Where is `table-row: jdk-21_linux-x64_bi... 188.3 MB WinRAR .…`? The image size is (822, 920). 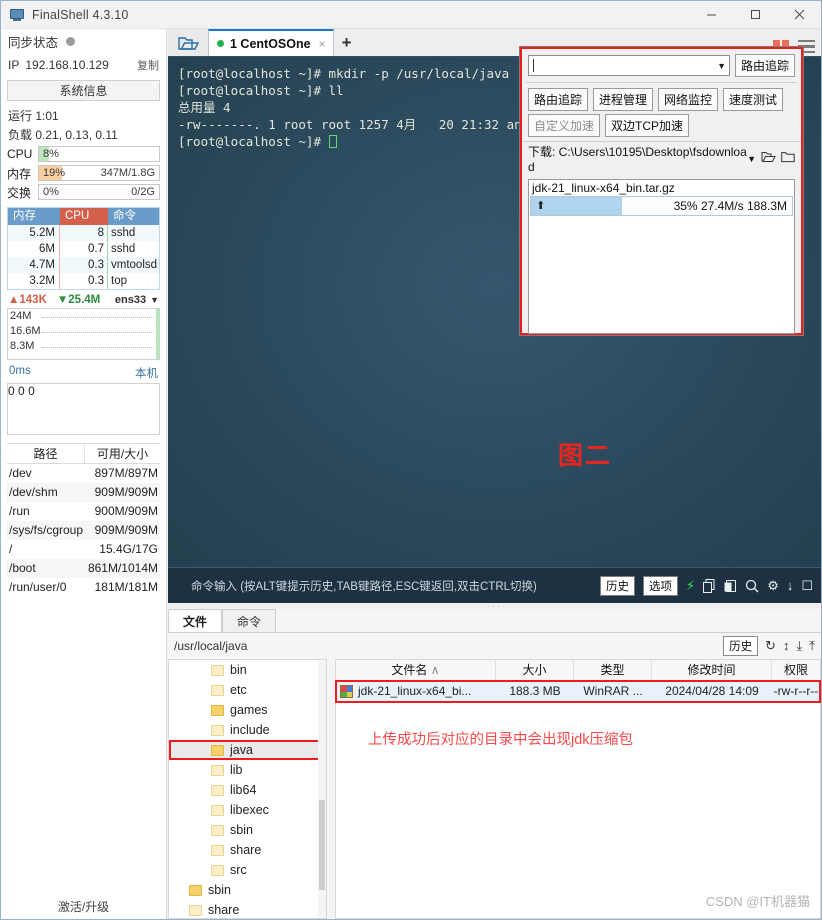
table-row: jdk-21_linux-x64_bi... 188.3 MB WinRAR .… is located at coordinates (578, 691).